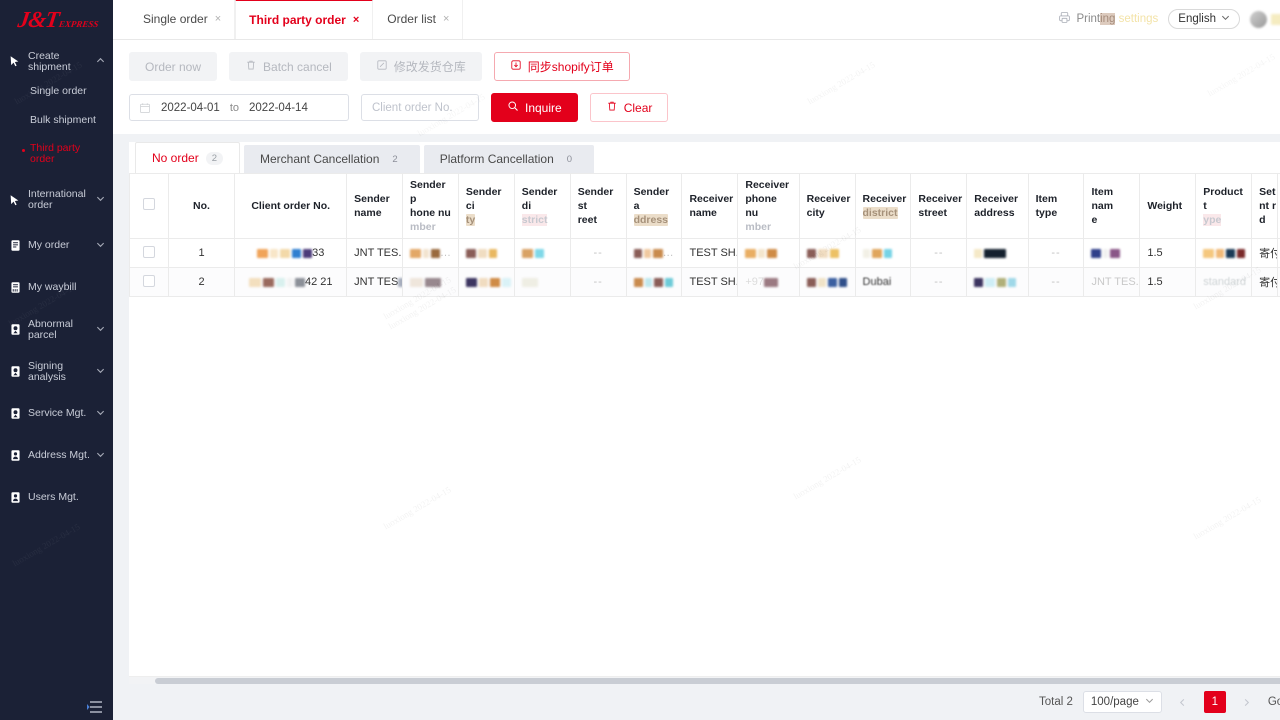 The width and height of the screenshot is (1280, 720). What do you see at coordinates (56, 329) in the screenshot?
I see `sidebar-item-abnormal-parcel: Abnormal parcel` at bounding box center [56, 329].